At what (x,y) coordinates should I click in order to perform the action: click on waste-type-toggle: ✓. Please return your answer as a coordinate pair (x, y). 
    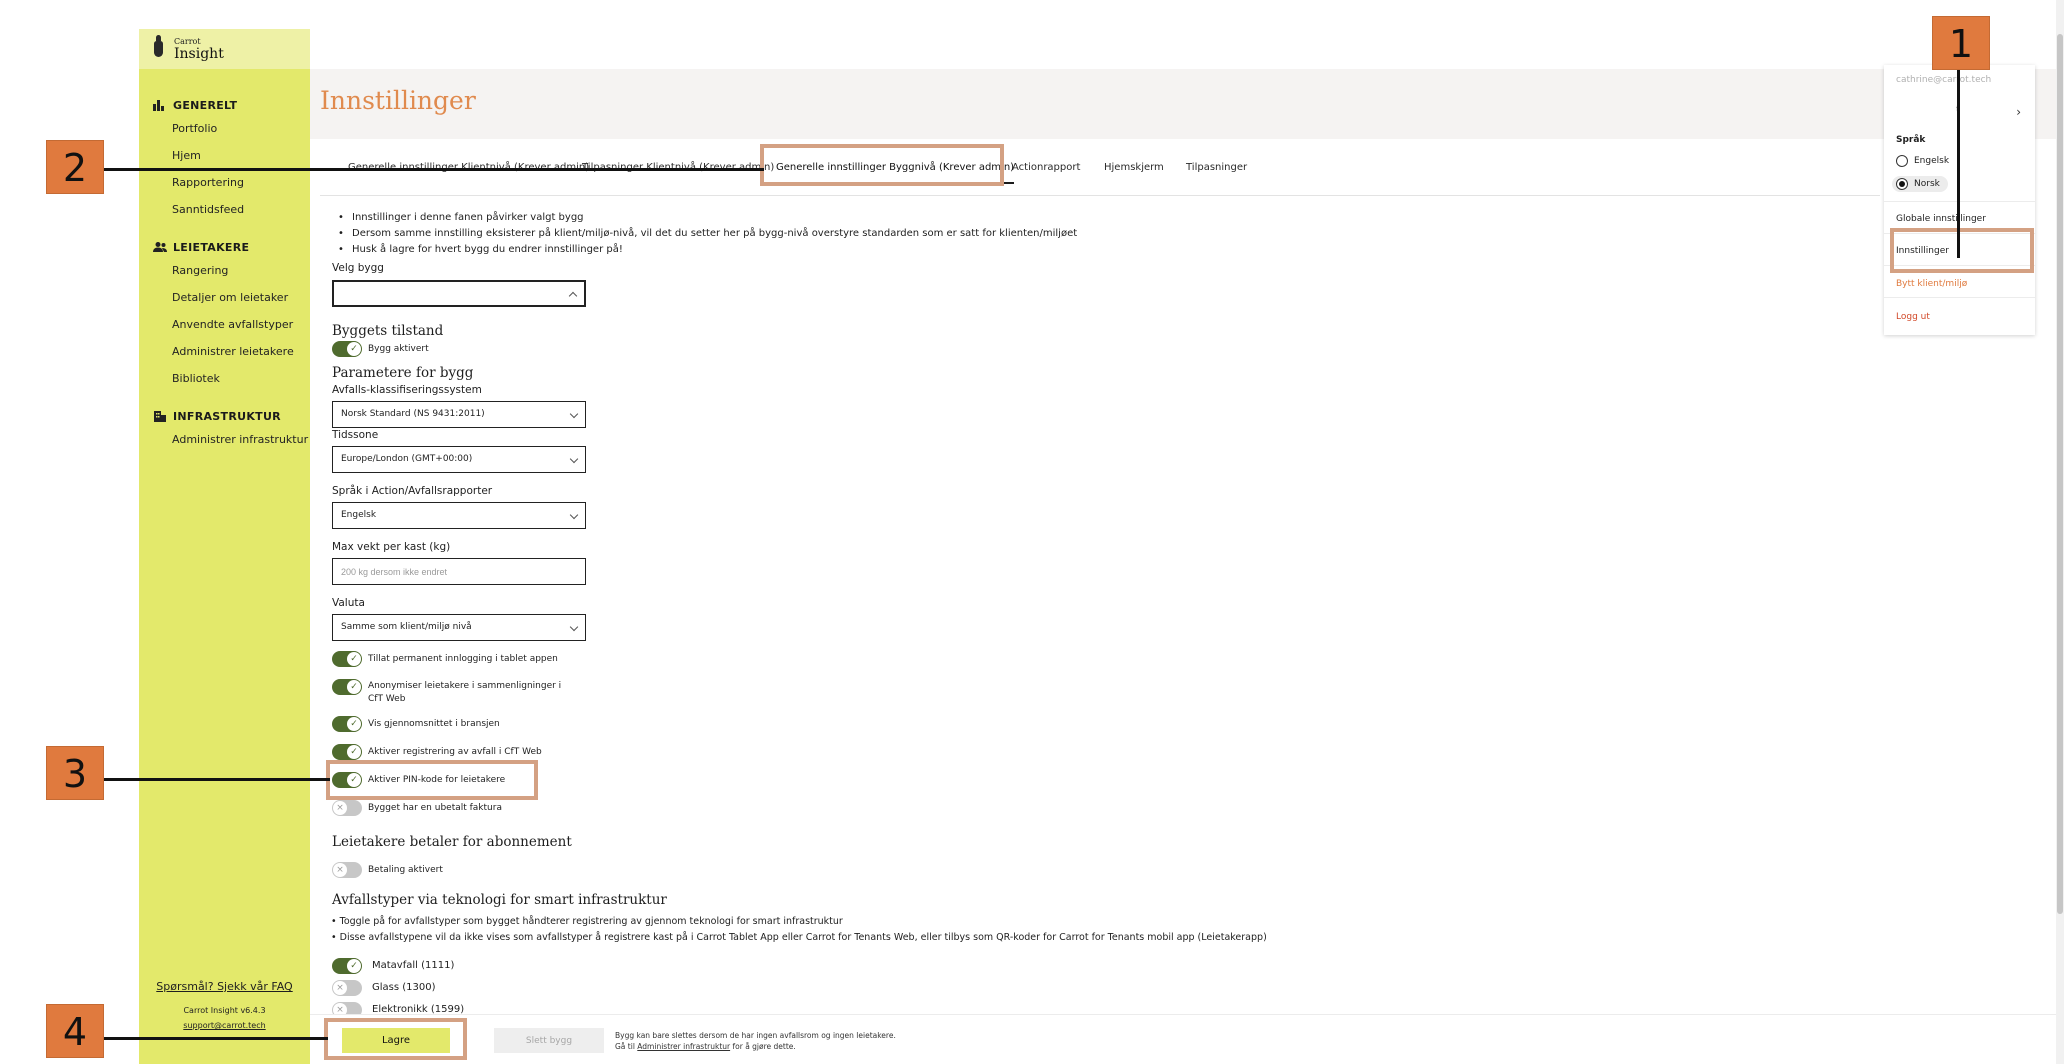
    Looking at the image, I should click on (347, 966).